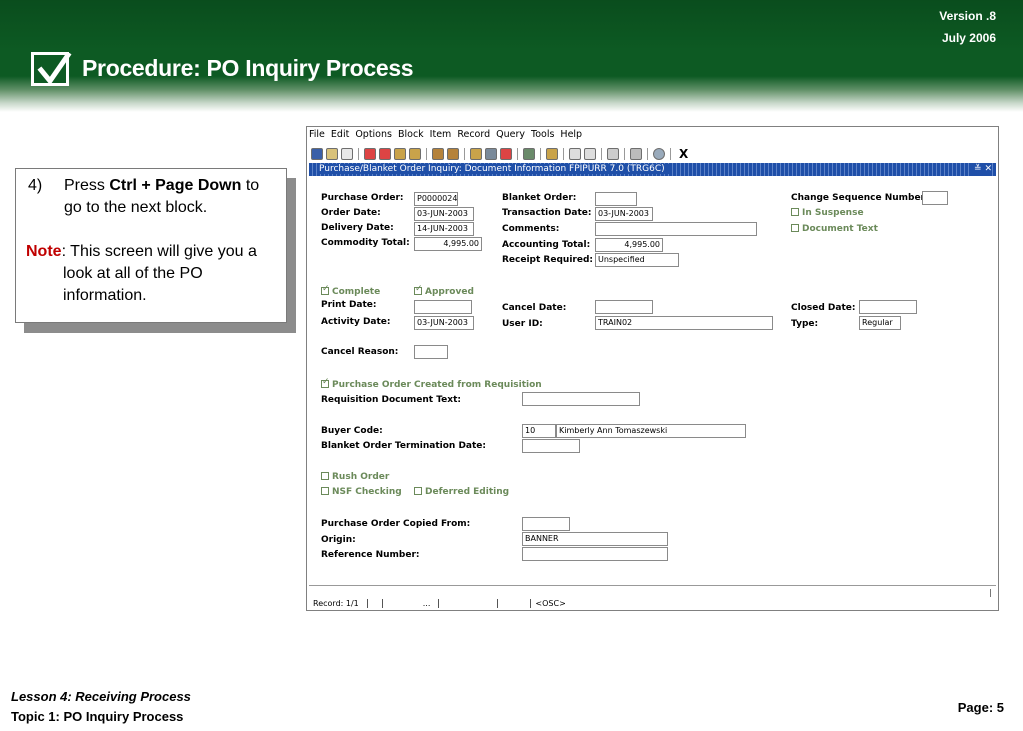 The height and width of the screenshot is (731, 1023). I want to click on delivery-date-field: 14-JUN-2003, so click(444, 229).